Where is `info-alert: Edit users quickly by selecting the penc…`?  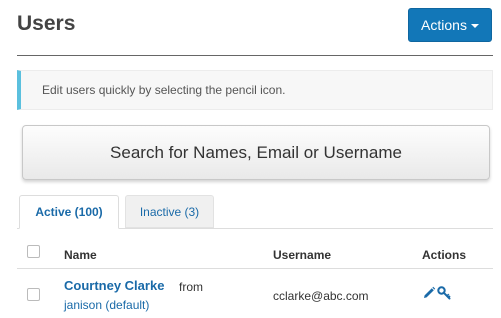 info-alert: Edit users quickly by selecting the penc… is located at coordinates (255, 90).